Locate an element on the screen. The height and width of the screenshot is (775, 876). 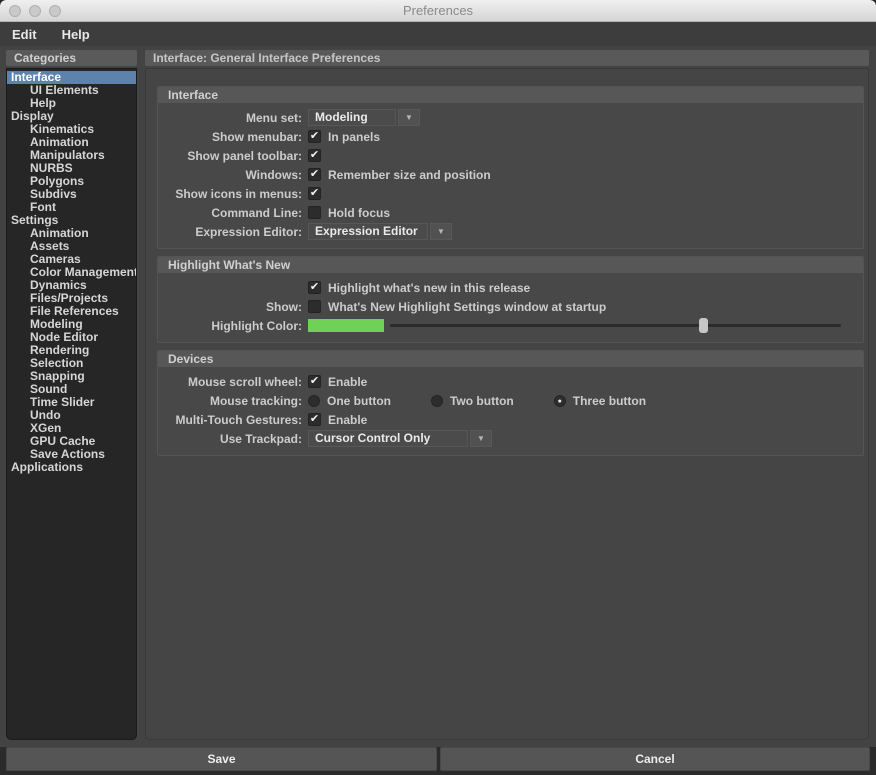
expression-editor-value: Expression Editor is located at coordinates (368, 231).